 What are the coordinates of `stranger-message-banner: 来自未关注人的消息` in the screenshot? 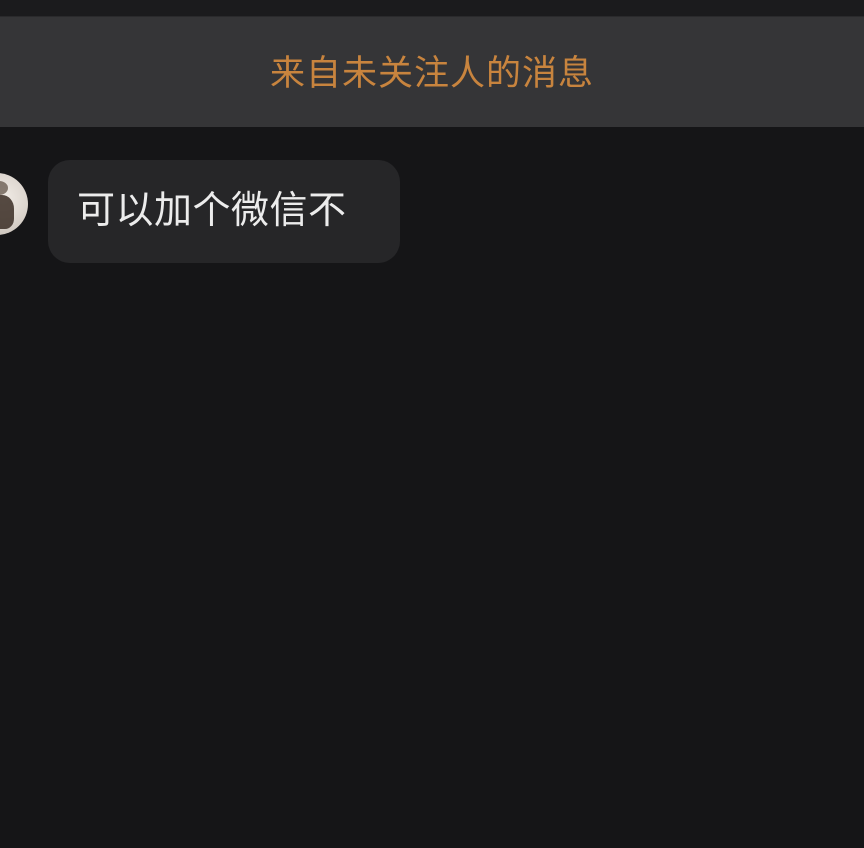 It's located at (432, 72).